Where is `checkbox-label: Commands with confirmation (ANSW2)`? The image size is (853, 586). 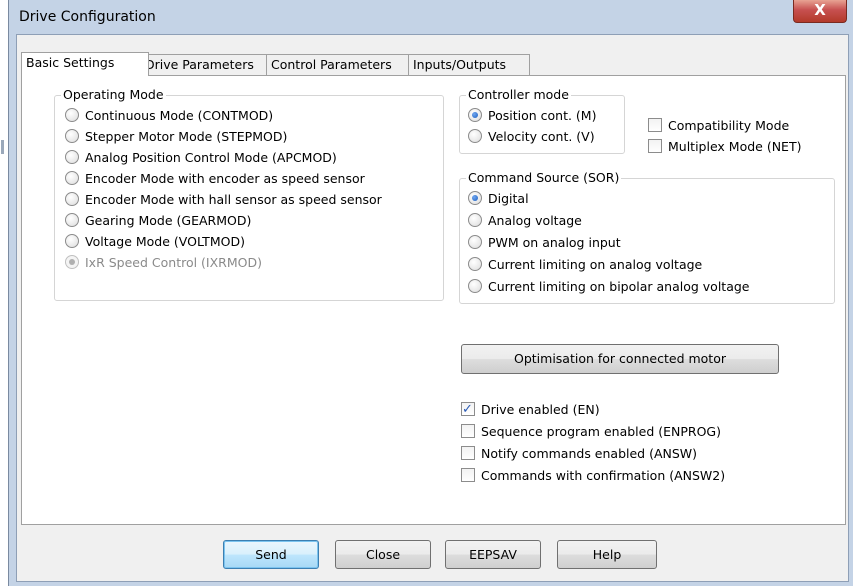 checkbox-label: Commands with confirmation (ANSW2) is located at coordinates (603, 475).